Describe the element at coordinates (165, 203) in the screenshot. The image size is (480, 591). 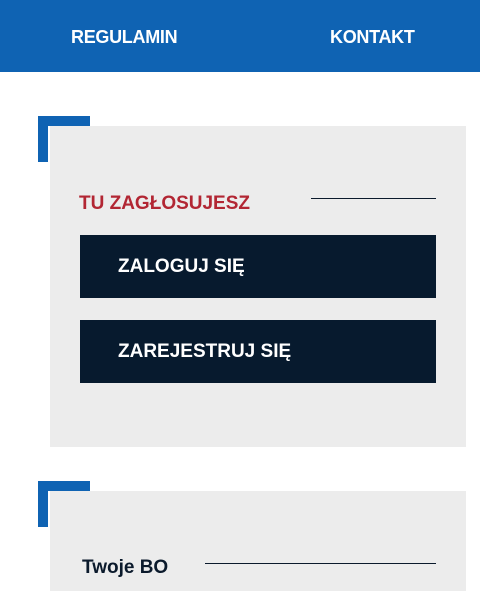
I see `vote-panel-title: TU ZAGŁOSUJESZ` at that location.